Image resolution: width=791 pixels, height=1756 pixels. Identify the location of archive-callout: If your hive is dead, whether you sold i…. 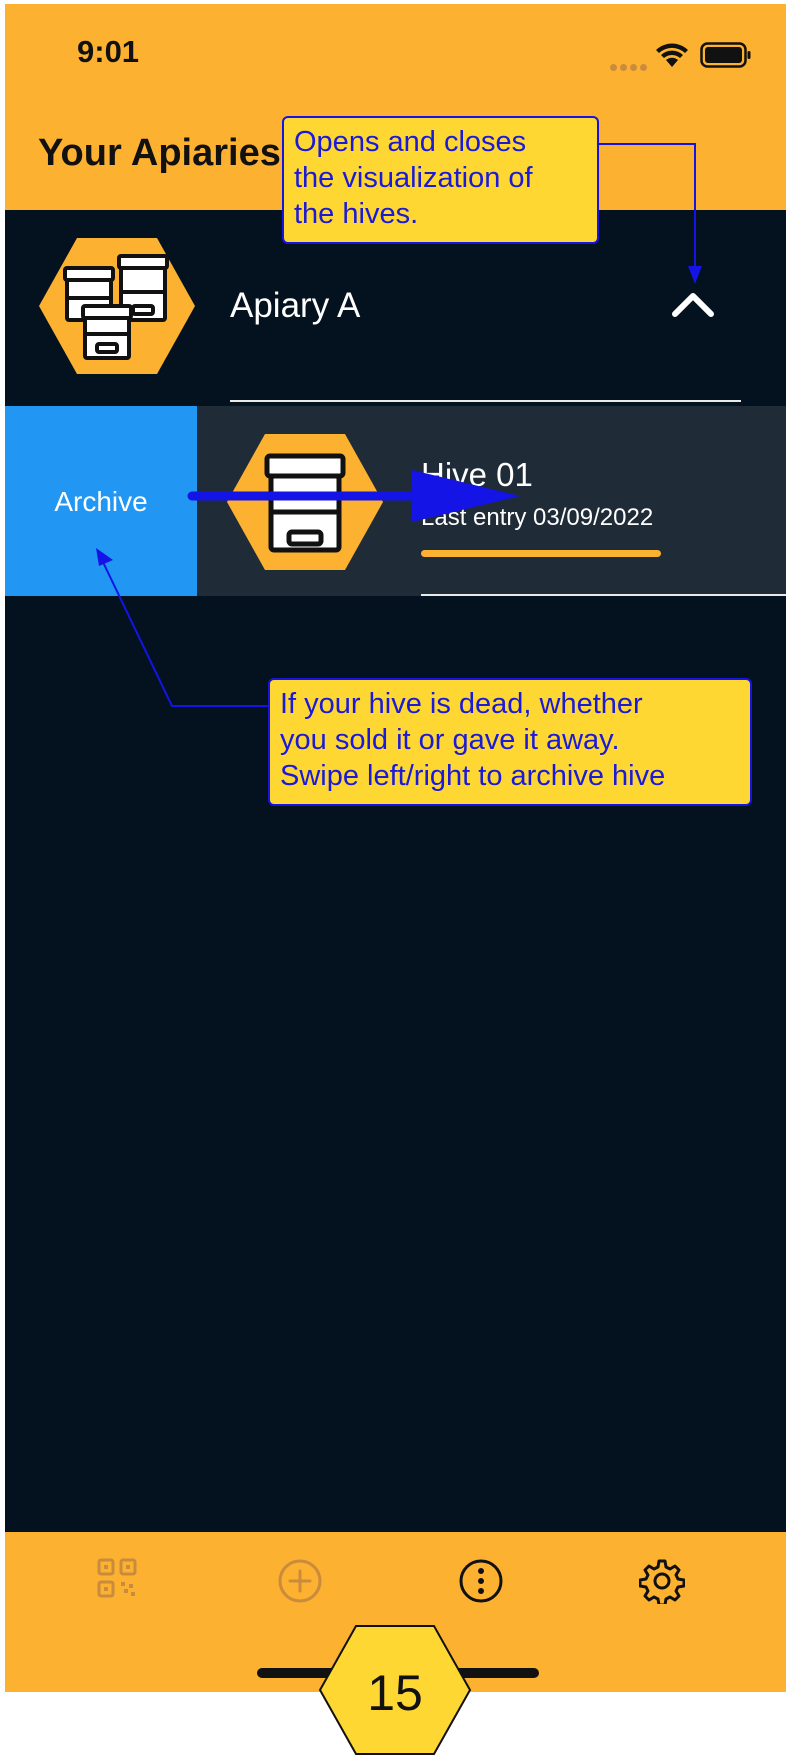
(510, 742).